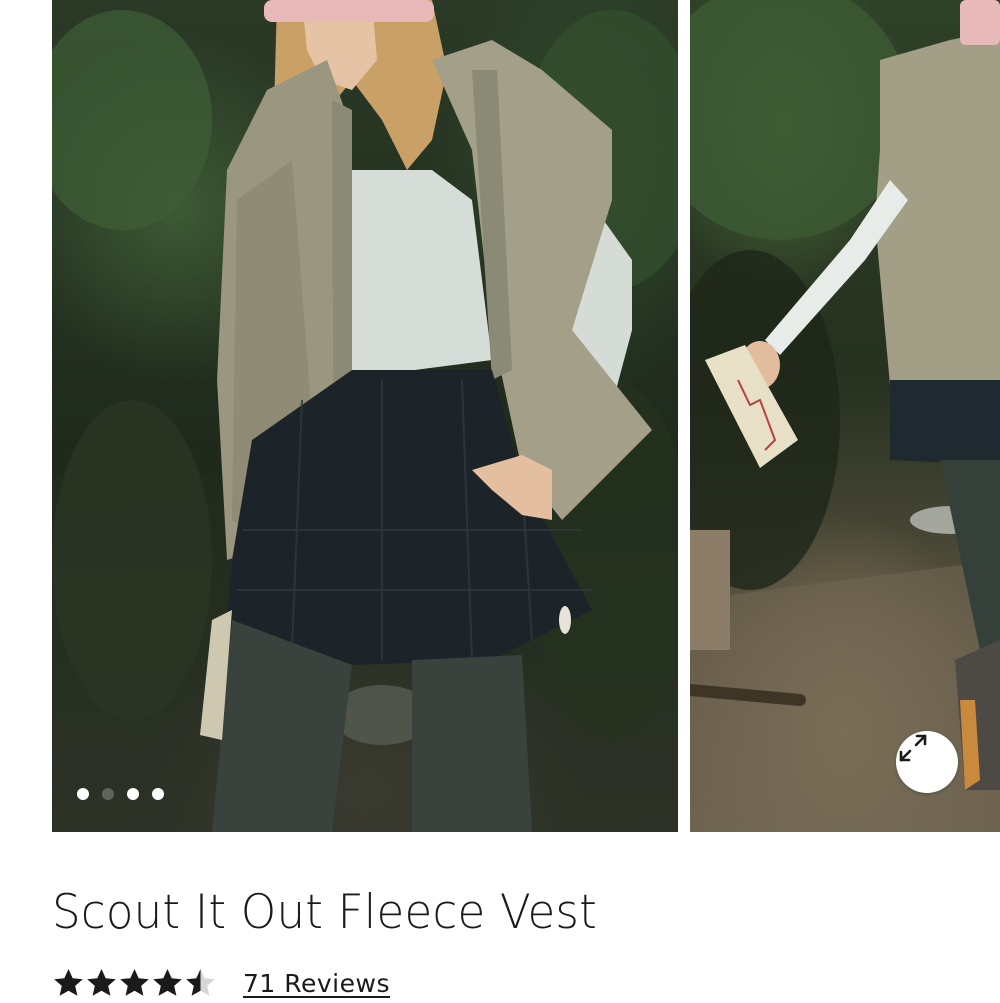 This screenshot has width=1000, height=1003. Describe the element at coordinates (913, 748) in the screenshot. I see `expand-arrows-icon` at that location.